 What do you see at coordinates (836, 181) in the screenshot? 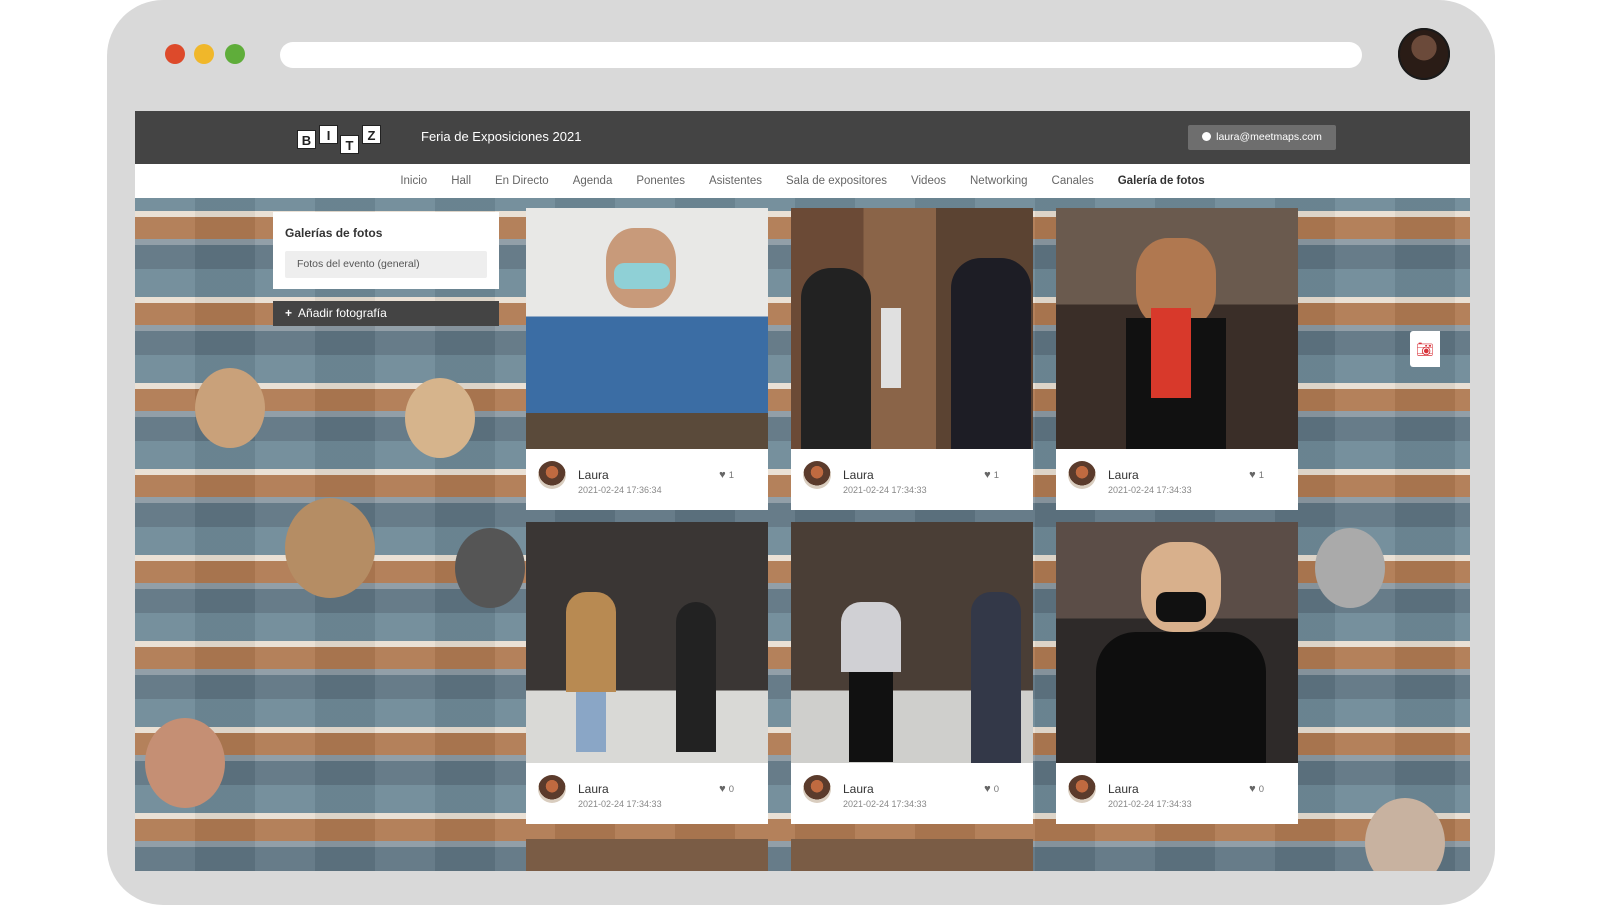
I see `nav-item-sala-de-expositores: Sala de expositores` at bounding box center [836, 181].